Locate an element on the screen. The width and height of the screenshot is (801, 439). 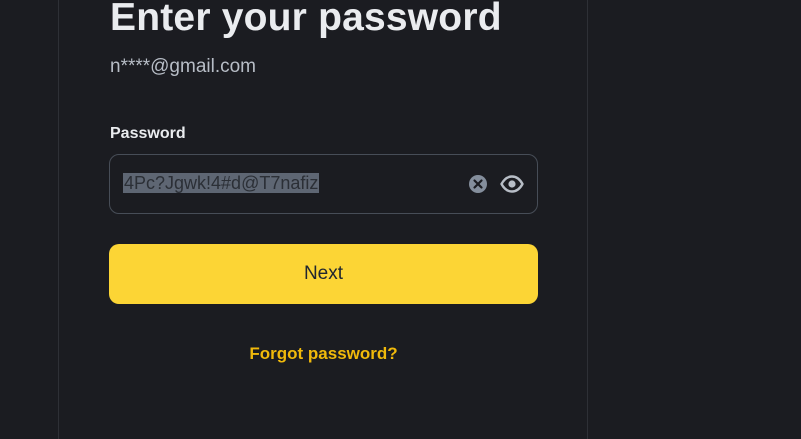
clear-icon is located at coordinates (478, 184).